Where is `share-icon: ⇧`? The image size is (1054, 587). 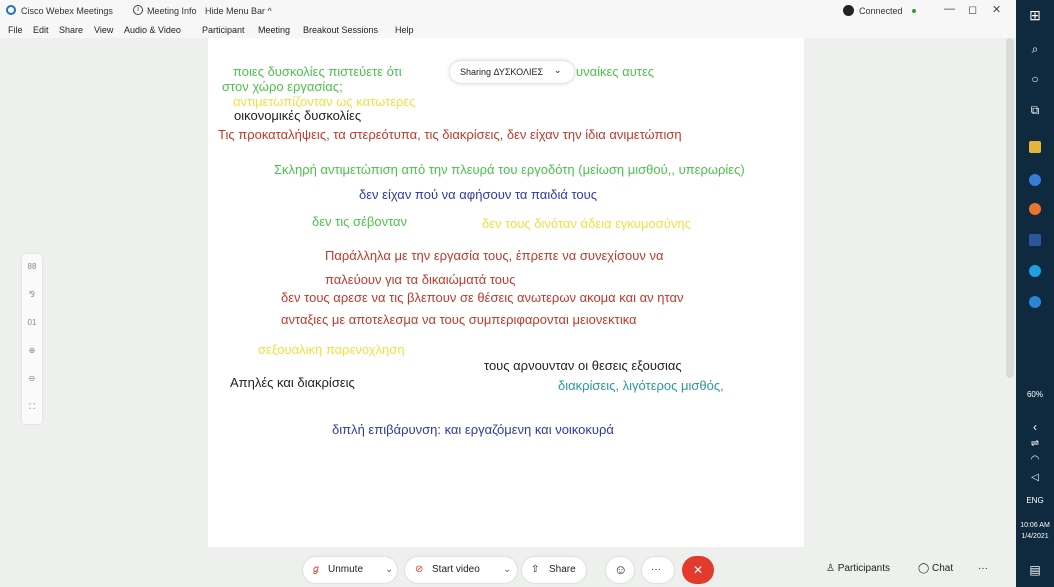 share-icon: ⇧ is located at coordinates (535, 569).